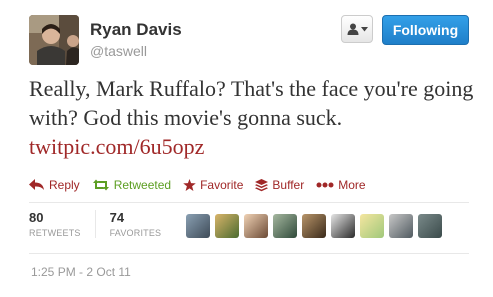 The width and height of the screenshot is (493, 297). I want to click on favorites-label: FAVORITES, so click(135, 233).